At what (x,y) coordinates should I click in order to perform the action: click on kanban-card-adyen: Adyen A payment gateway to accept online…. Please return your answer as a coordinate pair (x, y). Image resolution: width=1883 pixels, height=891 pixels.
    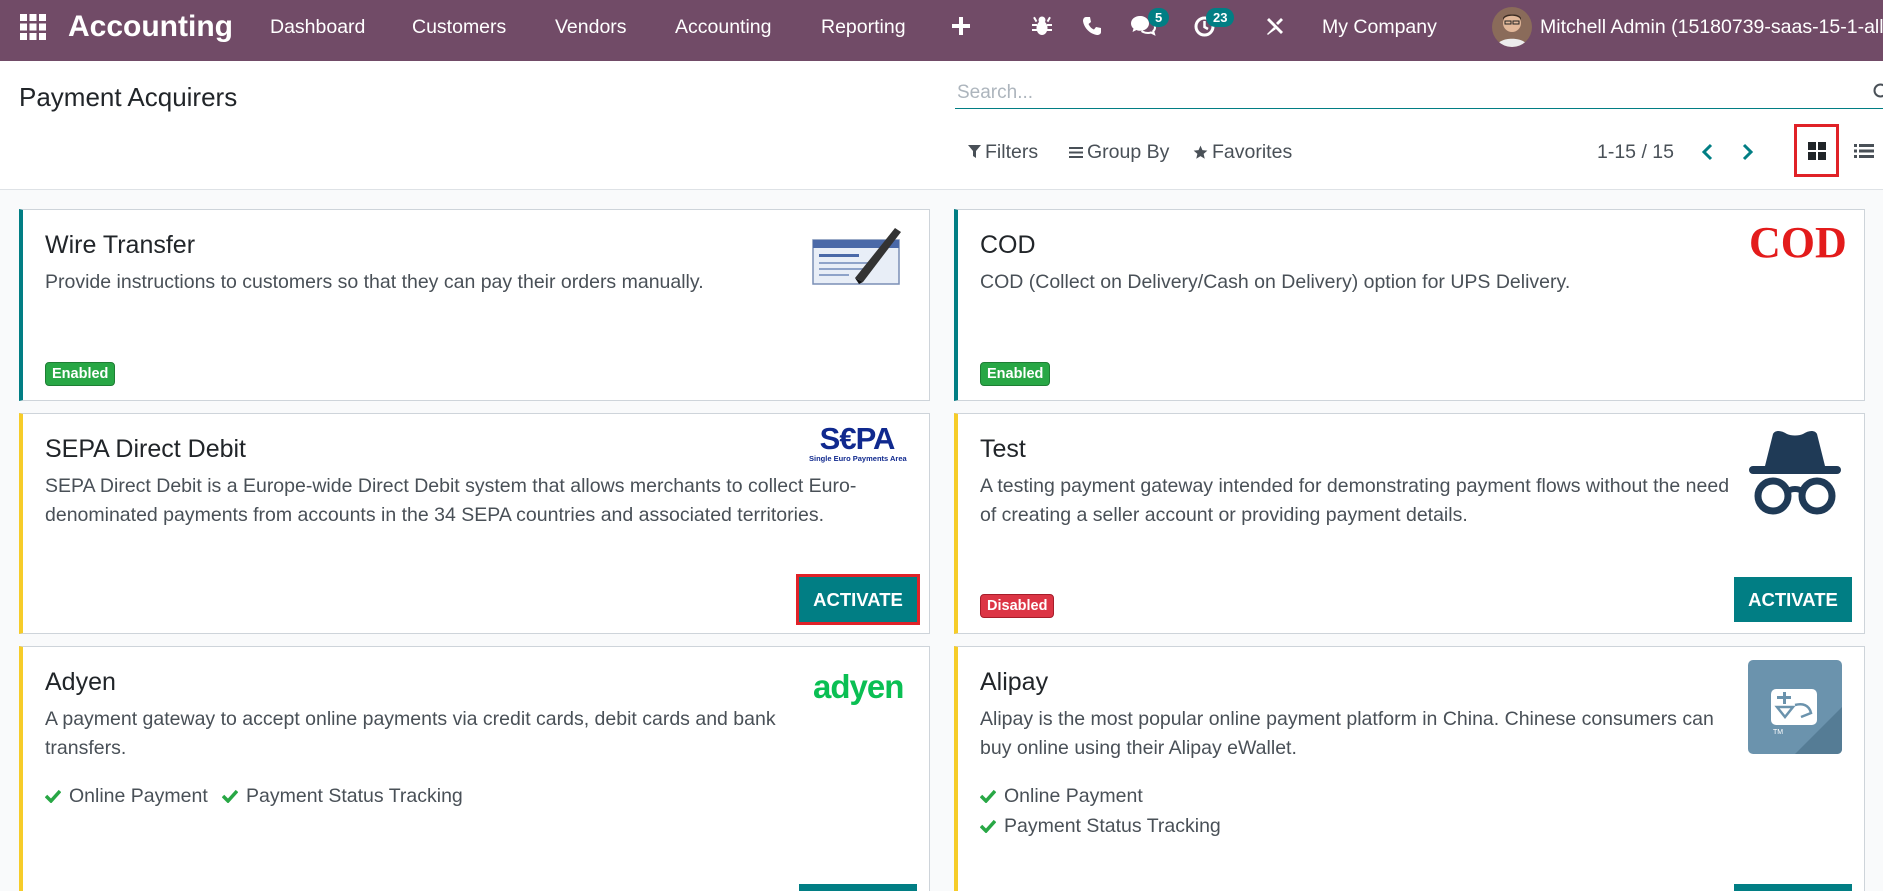
    Looking at the image, I should click on (474, 768).